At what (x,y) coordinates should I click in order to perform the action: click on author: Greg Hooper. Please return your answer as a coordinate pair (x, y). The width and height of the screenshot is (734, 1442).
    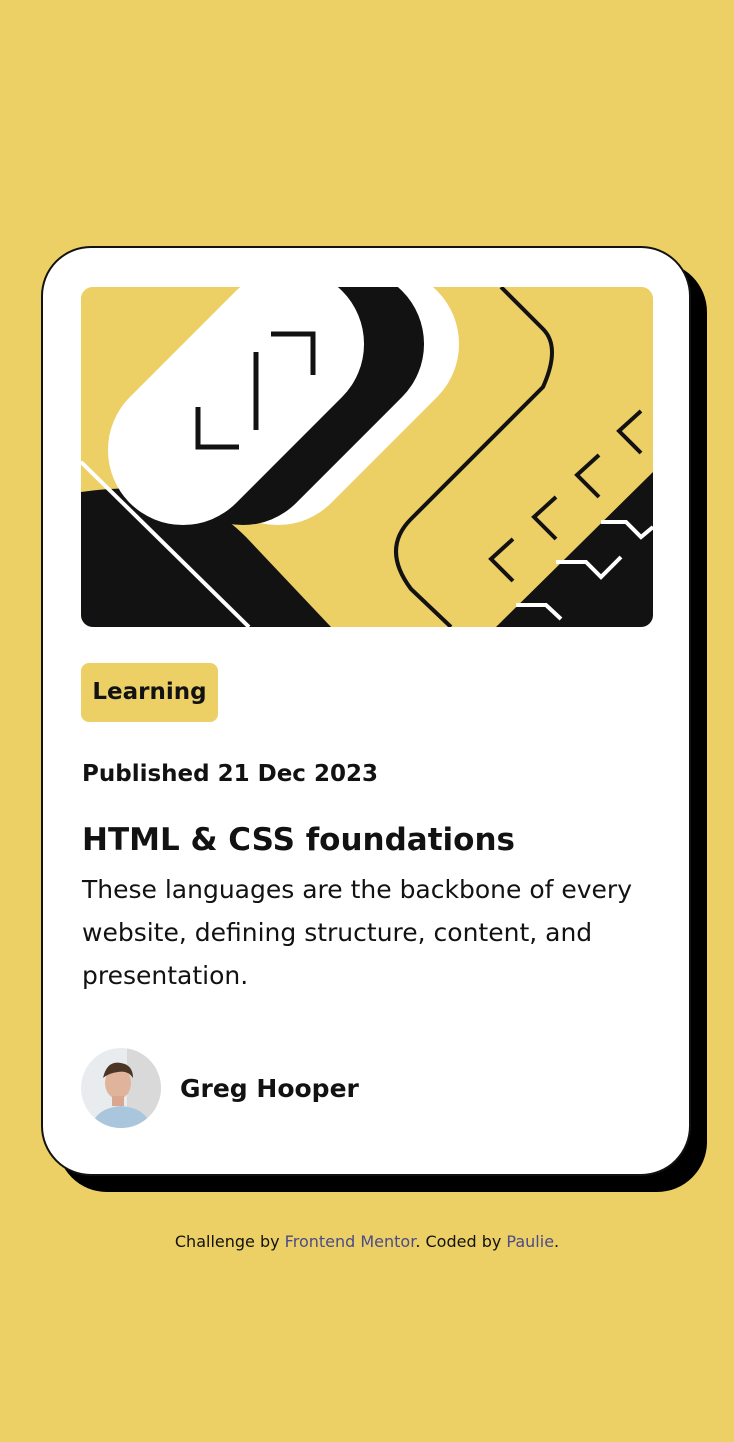
    Looking at the image, I should click on (220, 1088).